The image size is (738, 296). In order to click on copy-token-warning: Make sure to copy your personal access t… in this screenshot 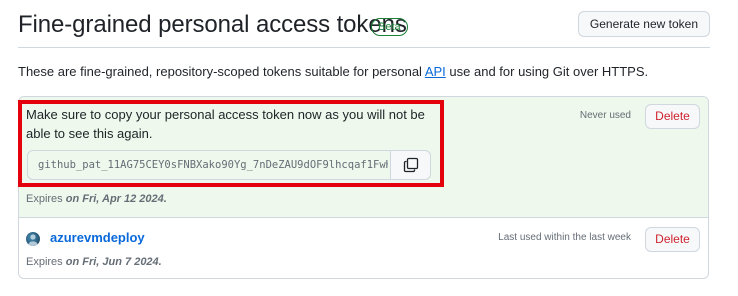, I will do `click(225, 124)`.